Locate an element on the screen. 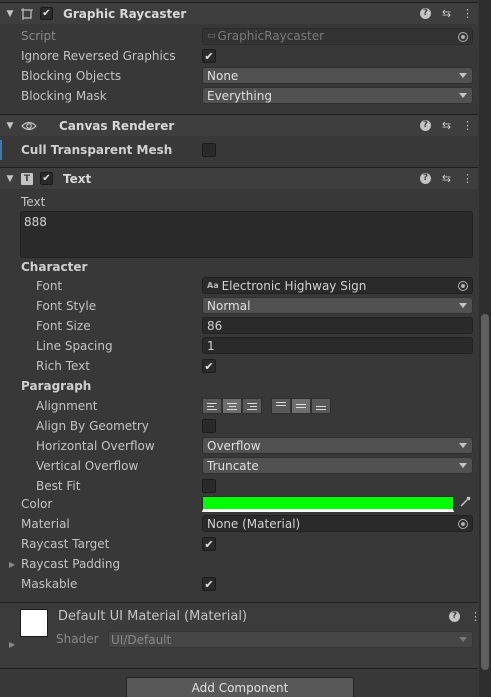 The image size is (491, 697). graphic-raycaster-header: ▼ ✔ Graphic Raycaster ? ⇆ ⋮ is located at coordinates (239, 13).